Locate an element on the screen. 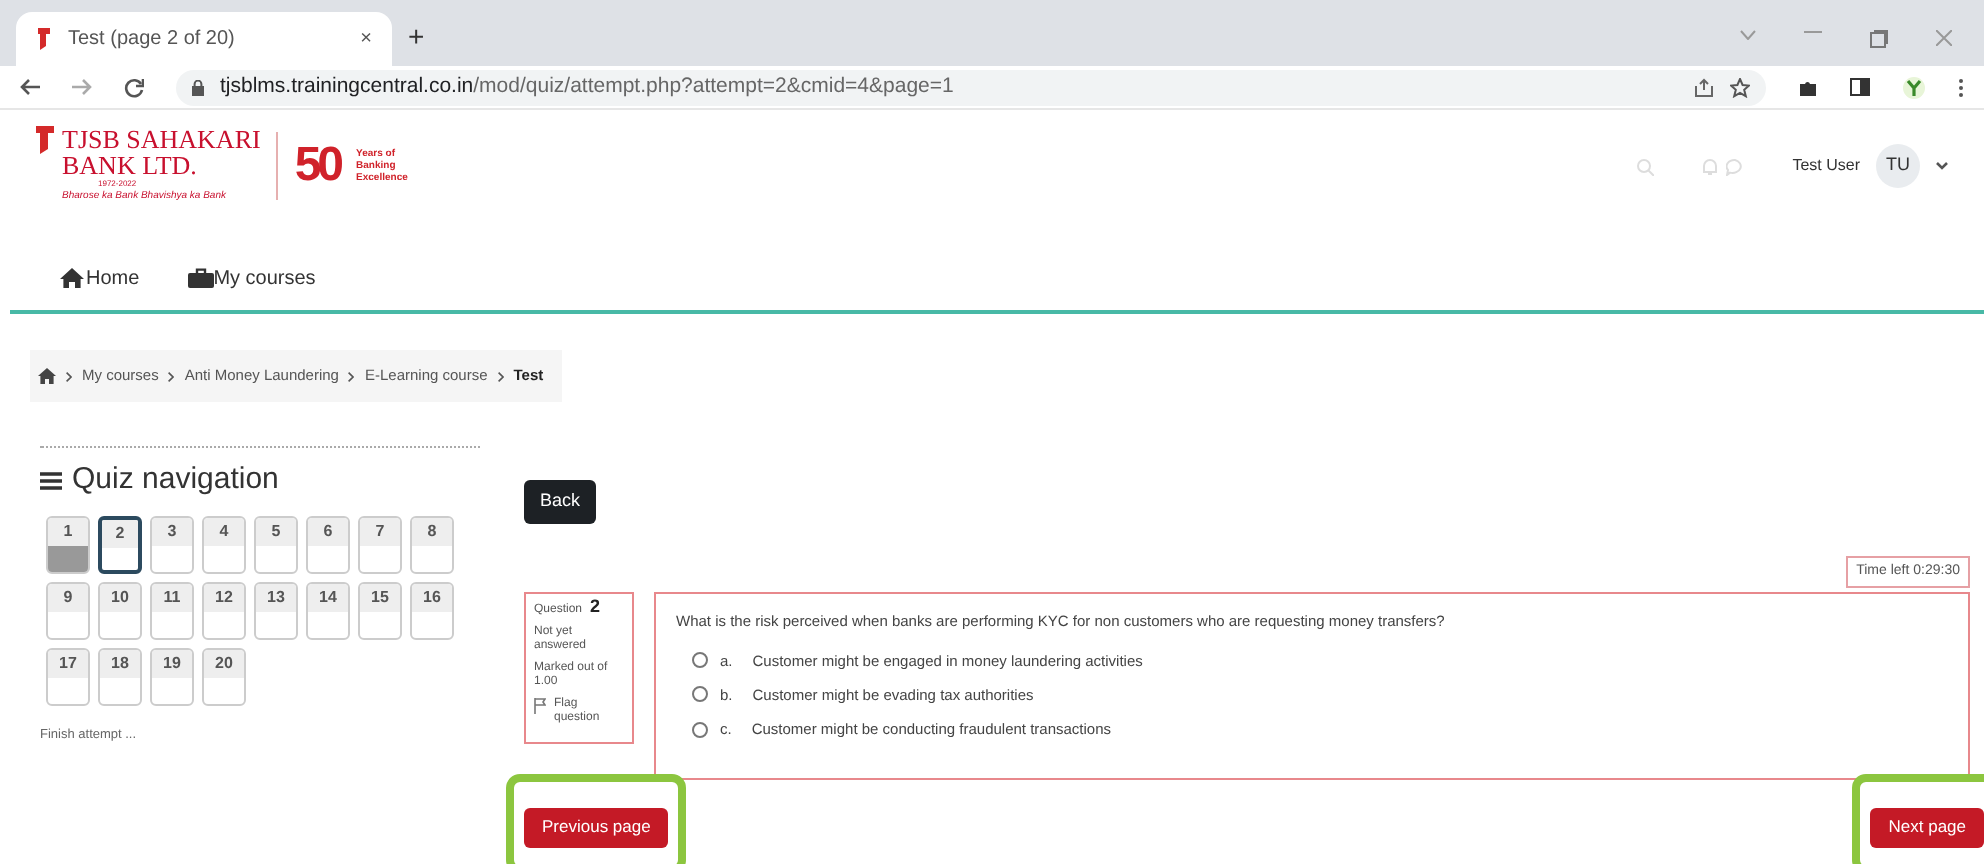 The height and width of the screenshot is (864, 1984). close-icon is located at coordinates (1944, 38).